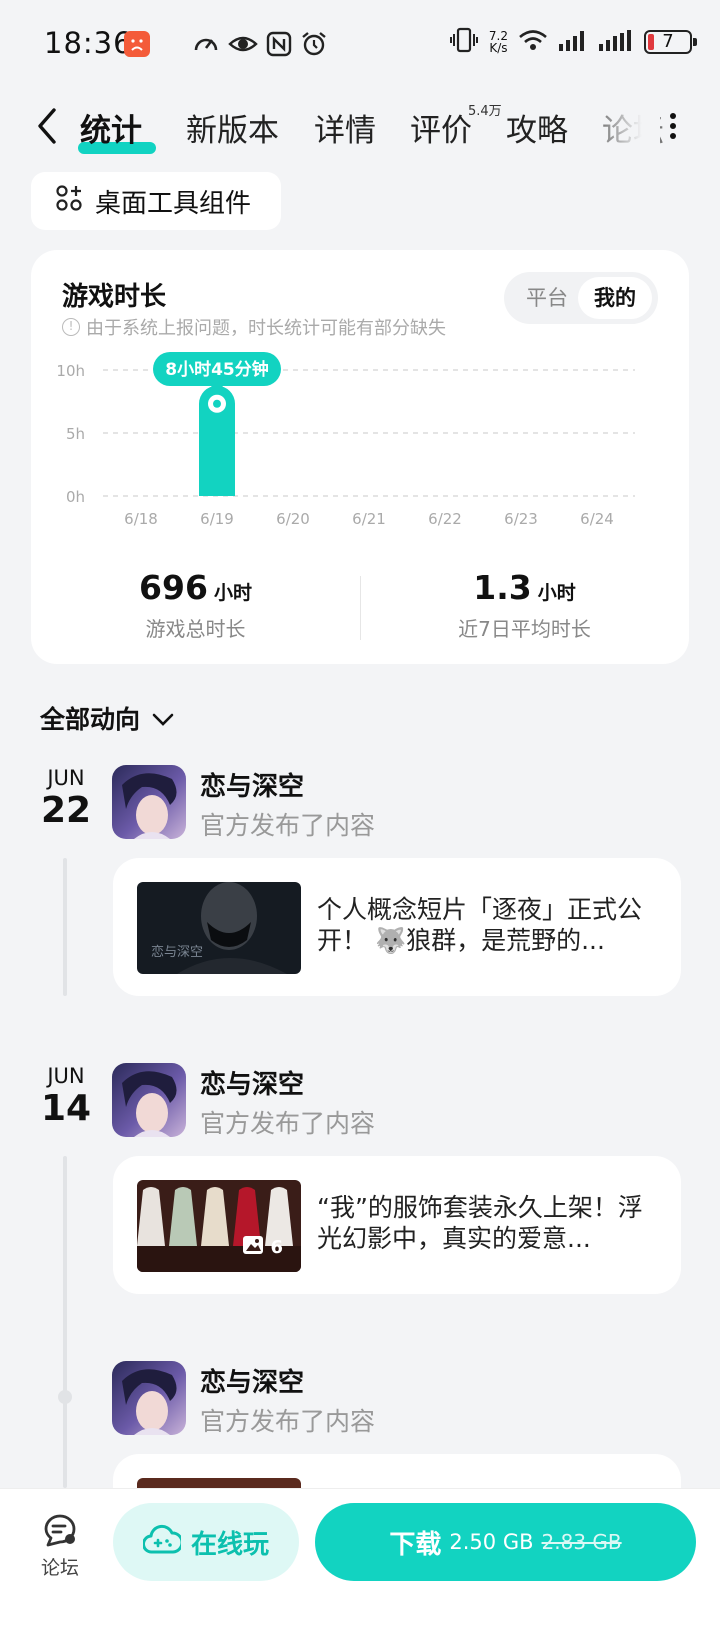 The image size is (720, 1625). What do you see at coordinates (491, 1542) in the screenshot?
I see `download-size: 2.50 GB` at bounding box center [491, 1542].